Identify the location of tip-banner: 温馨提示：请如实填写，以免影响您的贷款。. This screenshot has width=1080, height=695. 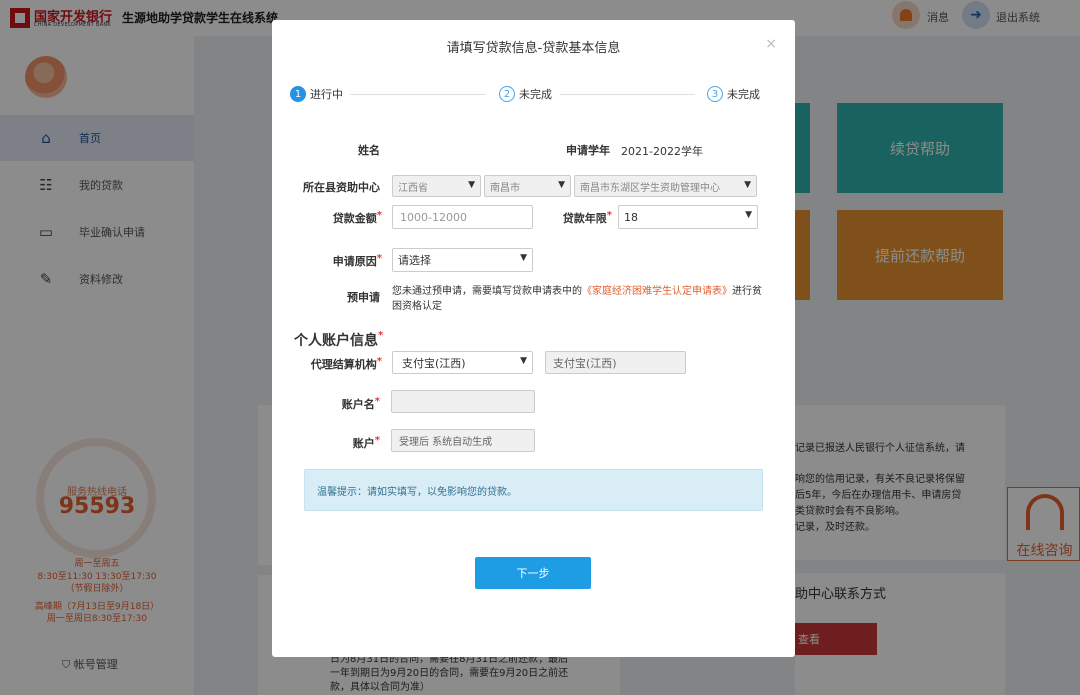
(533, 490).